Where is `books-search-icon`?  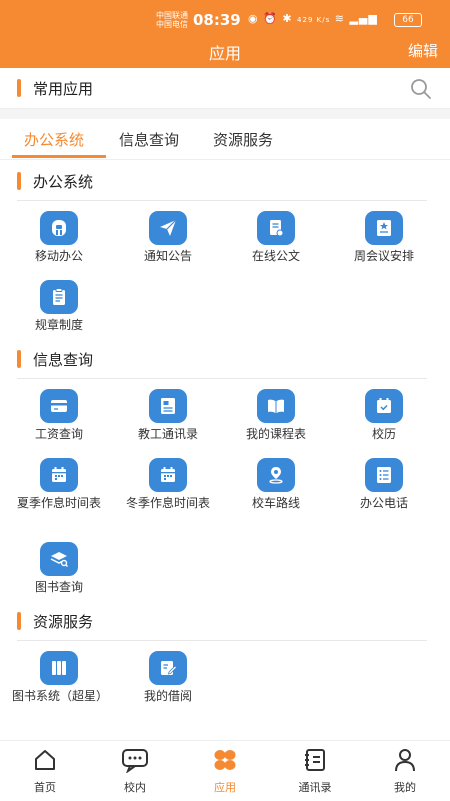
books-search-icon is located at coordinates (59, 559).